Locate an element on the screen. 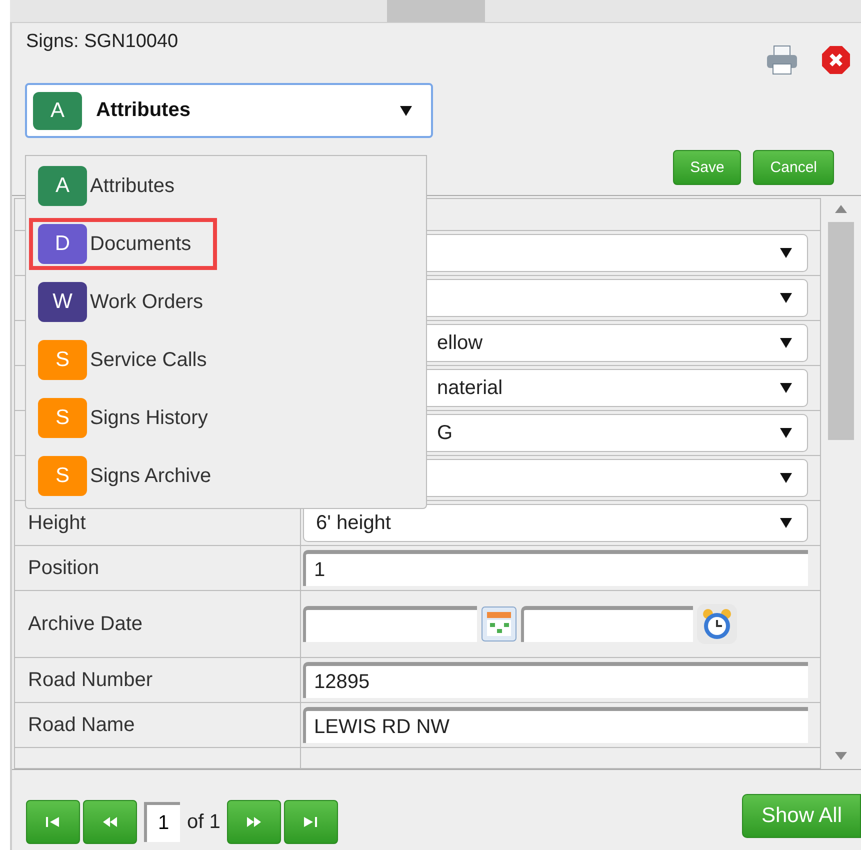 The width and height of the screenshot is (861, 850). text-field: LEWIS RD NW is located at coordinates (555, 725).